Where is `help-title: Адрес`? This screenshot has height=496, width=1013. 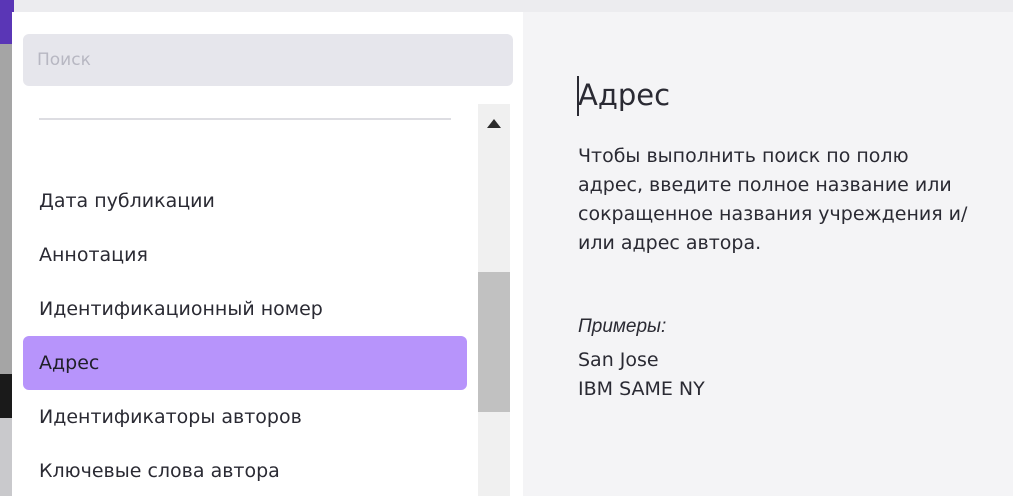 help-title: Адрес is located at coordinates (624, 95).